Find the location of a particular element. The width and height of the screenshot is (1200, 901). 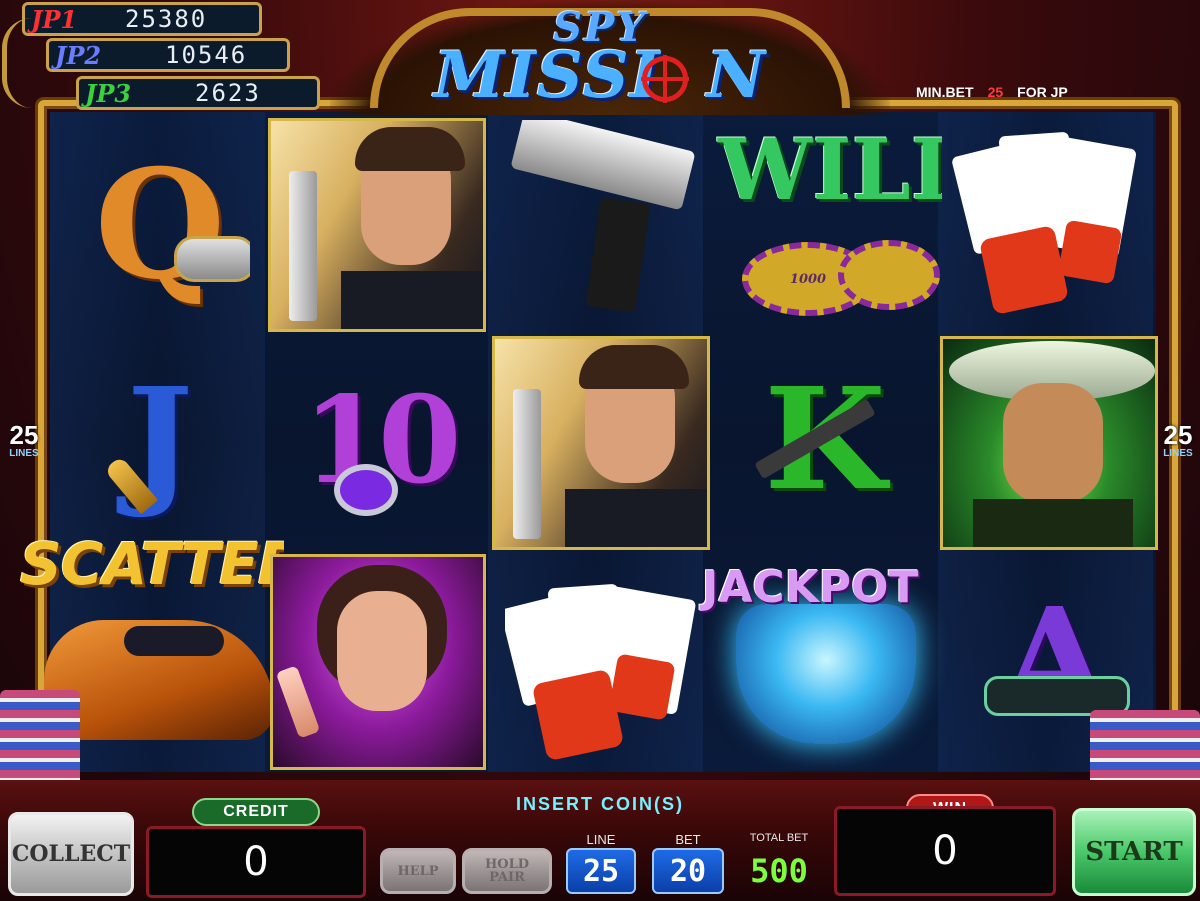

diamond-icon is located at coordinates (826, 674).